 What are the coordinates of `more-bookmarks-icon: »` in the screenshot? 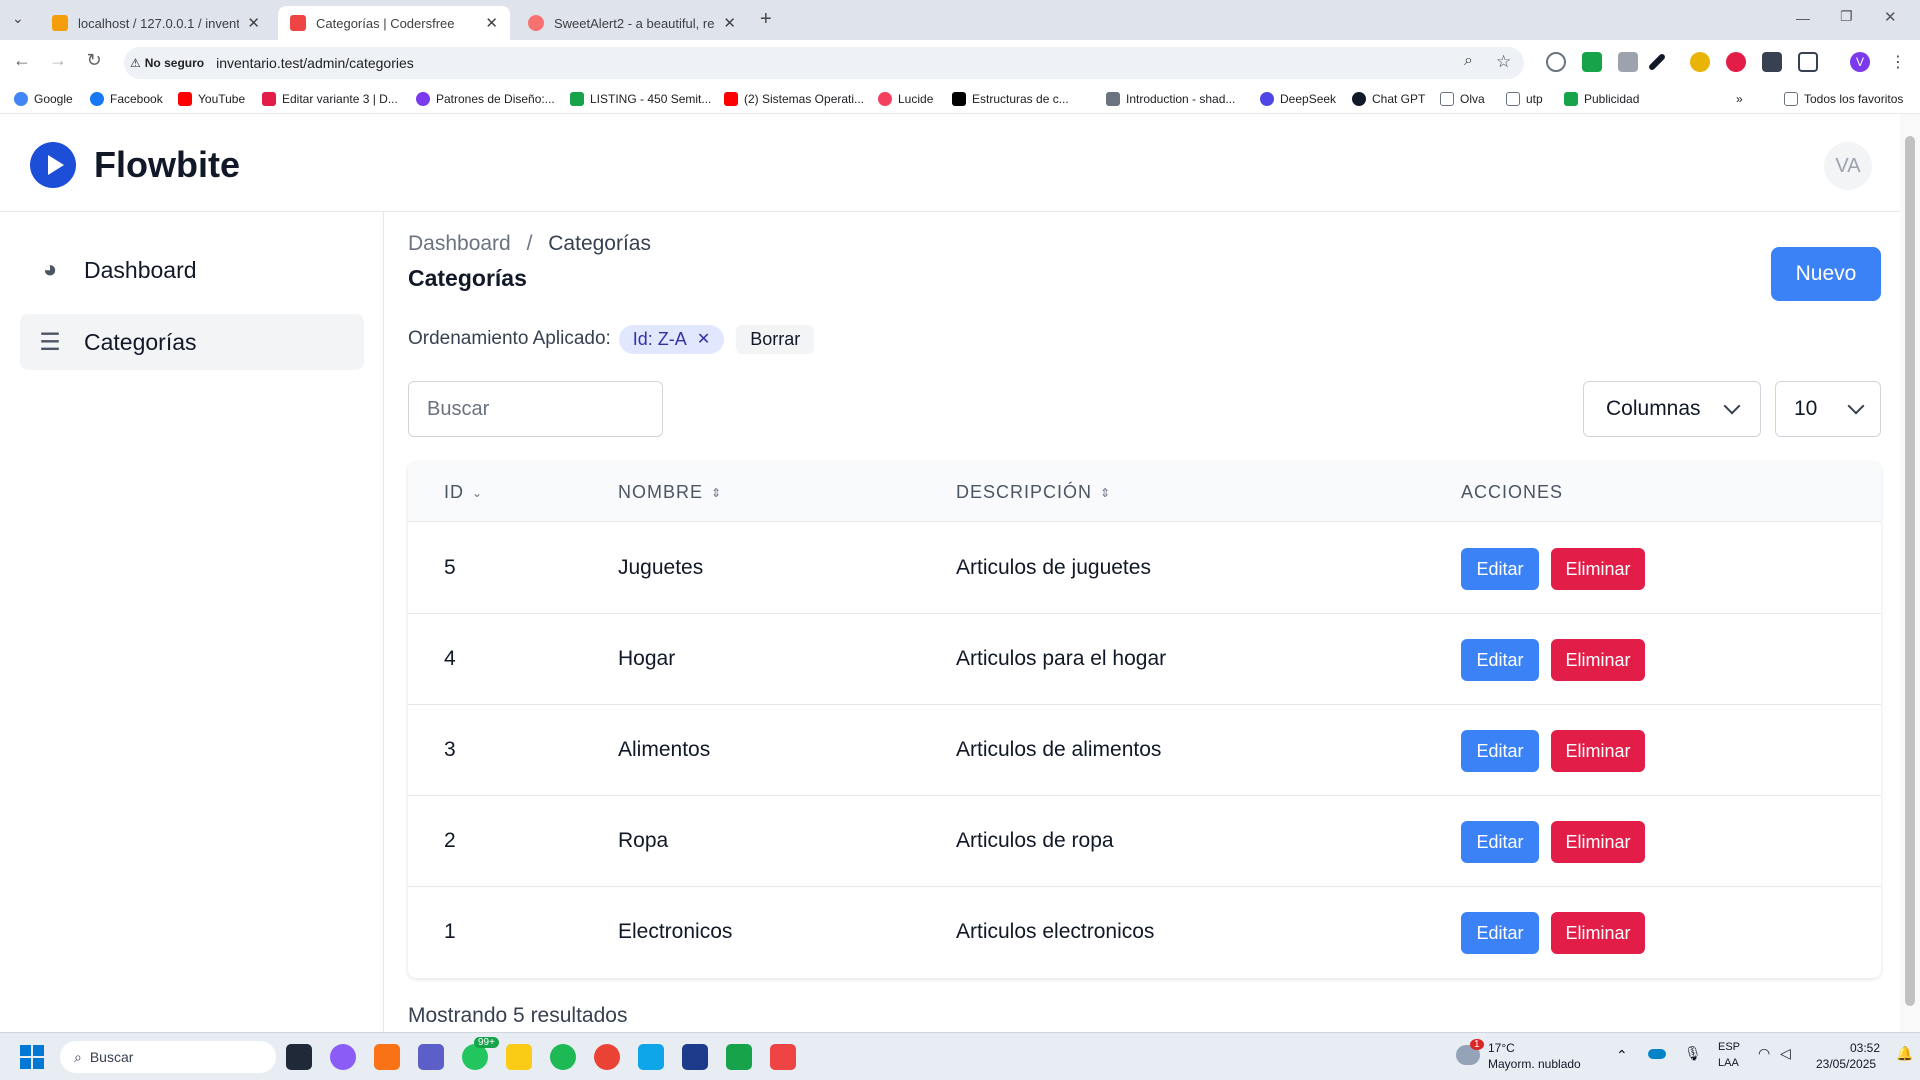 It's located at (1739, 99).